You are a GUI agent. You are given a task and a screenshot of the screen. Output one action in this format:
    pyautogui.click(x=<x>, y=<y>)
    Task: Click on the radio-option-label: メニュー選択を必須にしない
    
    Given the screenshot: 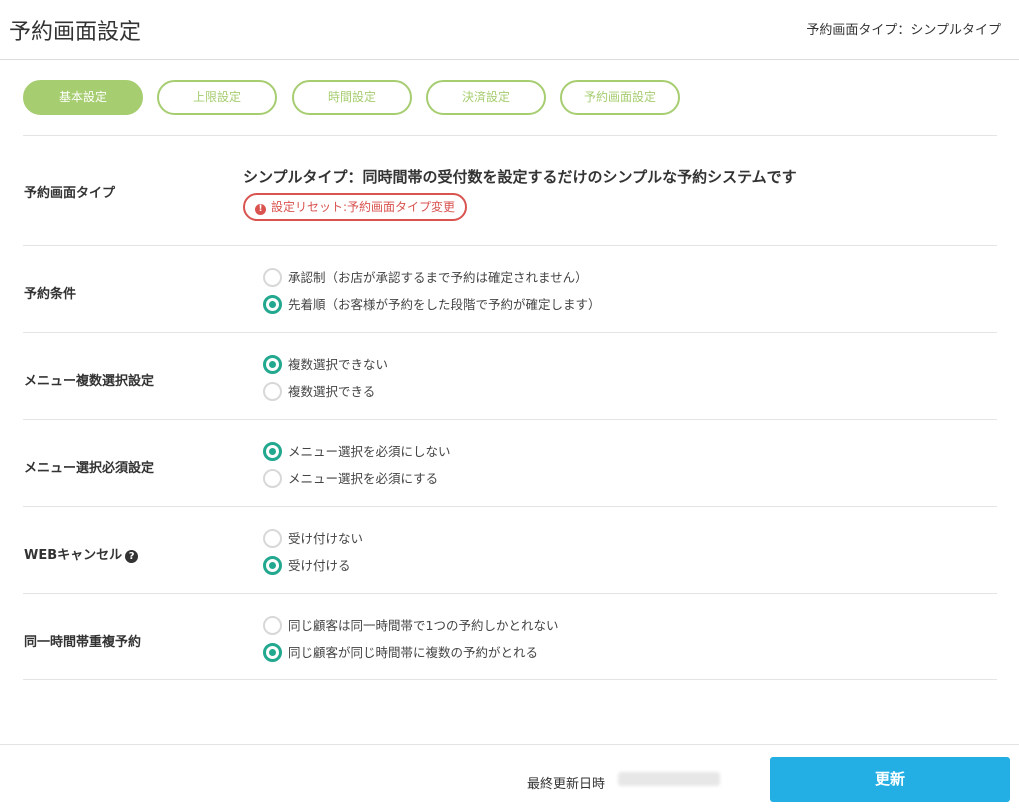 What is the action you would take?
    pyautogui.click(x=369, y=451)
    